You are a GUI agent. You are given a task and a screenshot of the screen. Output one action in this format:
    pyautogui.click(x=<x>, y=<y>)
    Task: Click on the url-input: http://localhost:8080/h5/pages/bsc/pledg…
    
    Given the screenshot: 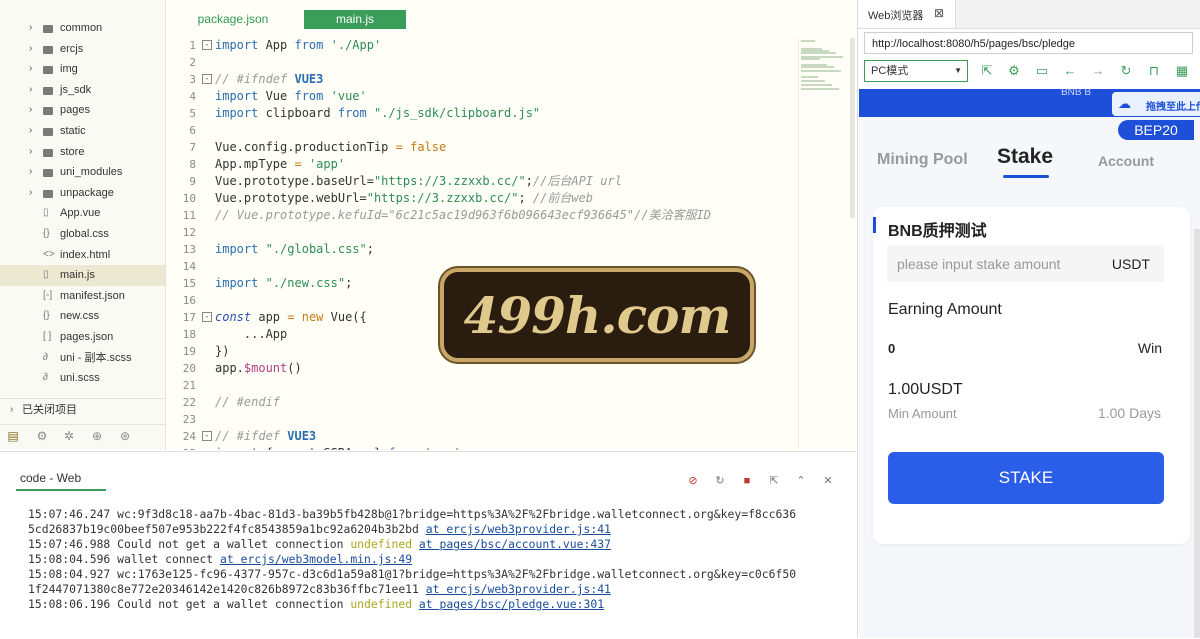 What is the action you would take?
    pyautogui.click(x=1028, y=43)
    